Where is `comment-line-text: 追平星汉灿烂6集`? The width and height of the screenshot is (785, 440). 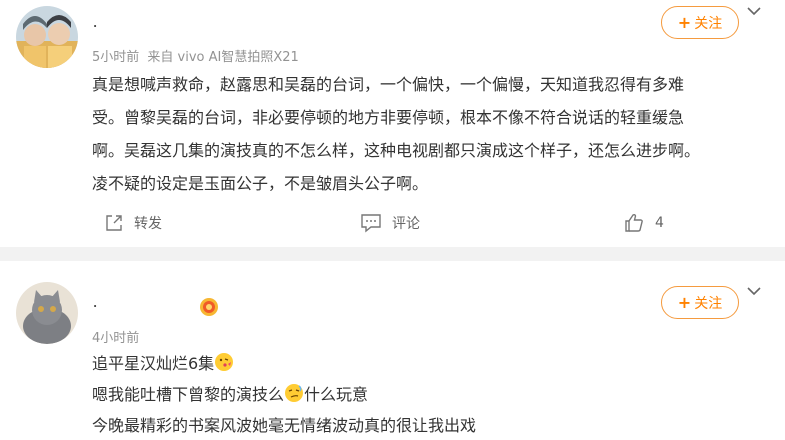 comment-line-text: 追平星汉灿烂6集 is located at coordinates (153, 363).